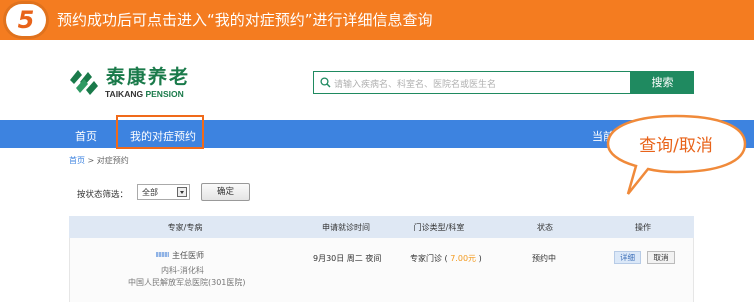 The image size is (754, 302). I want to click on appointment-time: 9月30日 周二 夜间, so click(347, 258).